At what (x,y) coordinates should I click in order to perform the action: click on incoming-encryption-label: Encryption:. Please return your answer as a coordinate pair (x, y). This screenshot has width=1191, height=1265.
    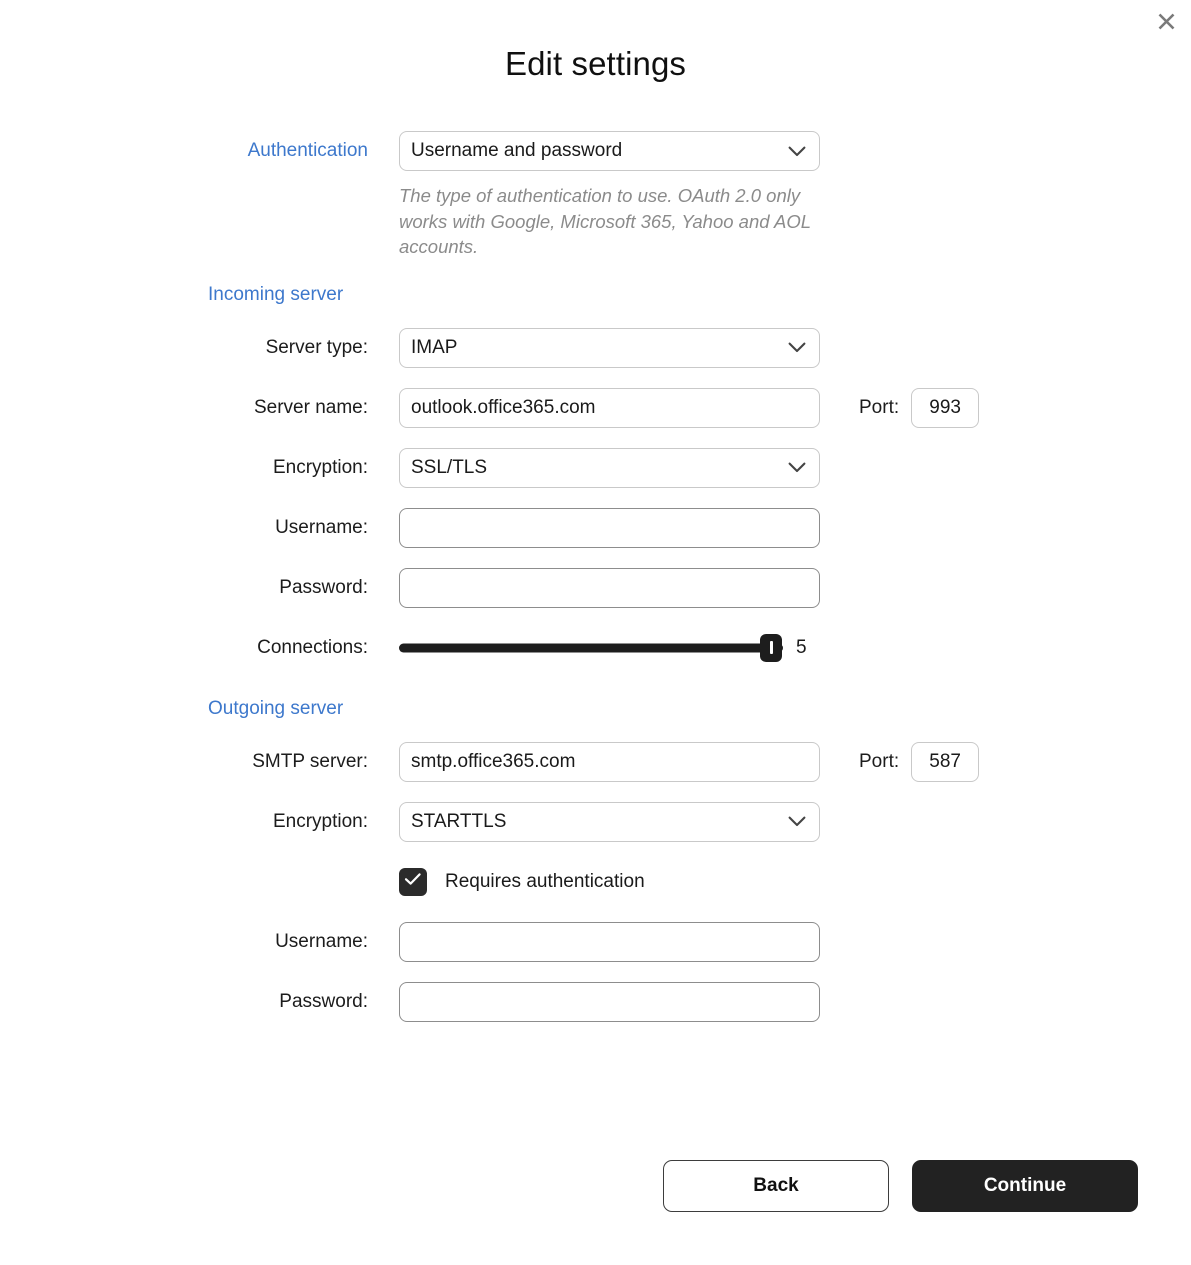
    Looking at the image, I should click on (320, 467).